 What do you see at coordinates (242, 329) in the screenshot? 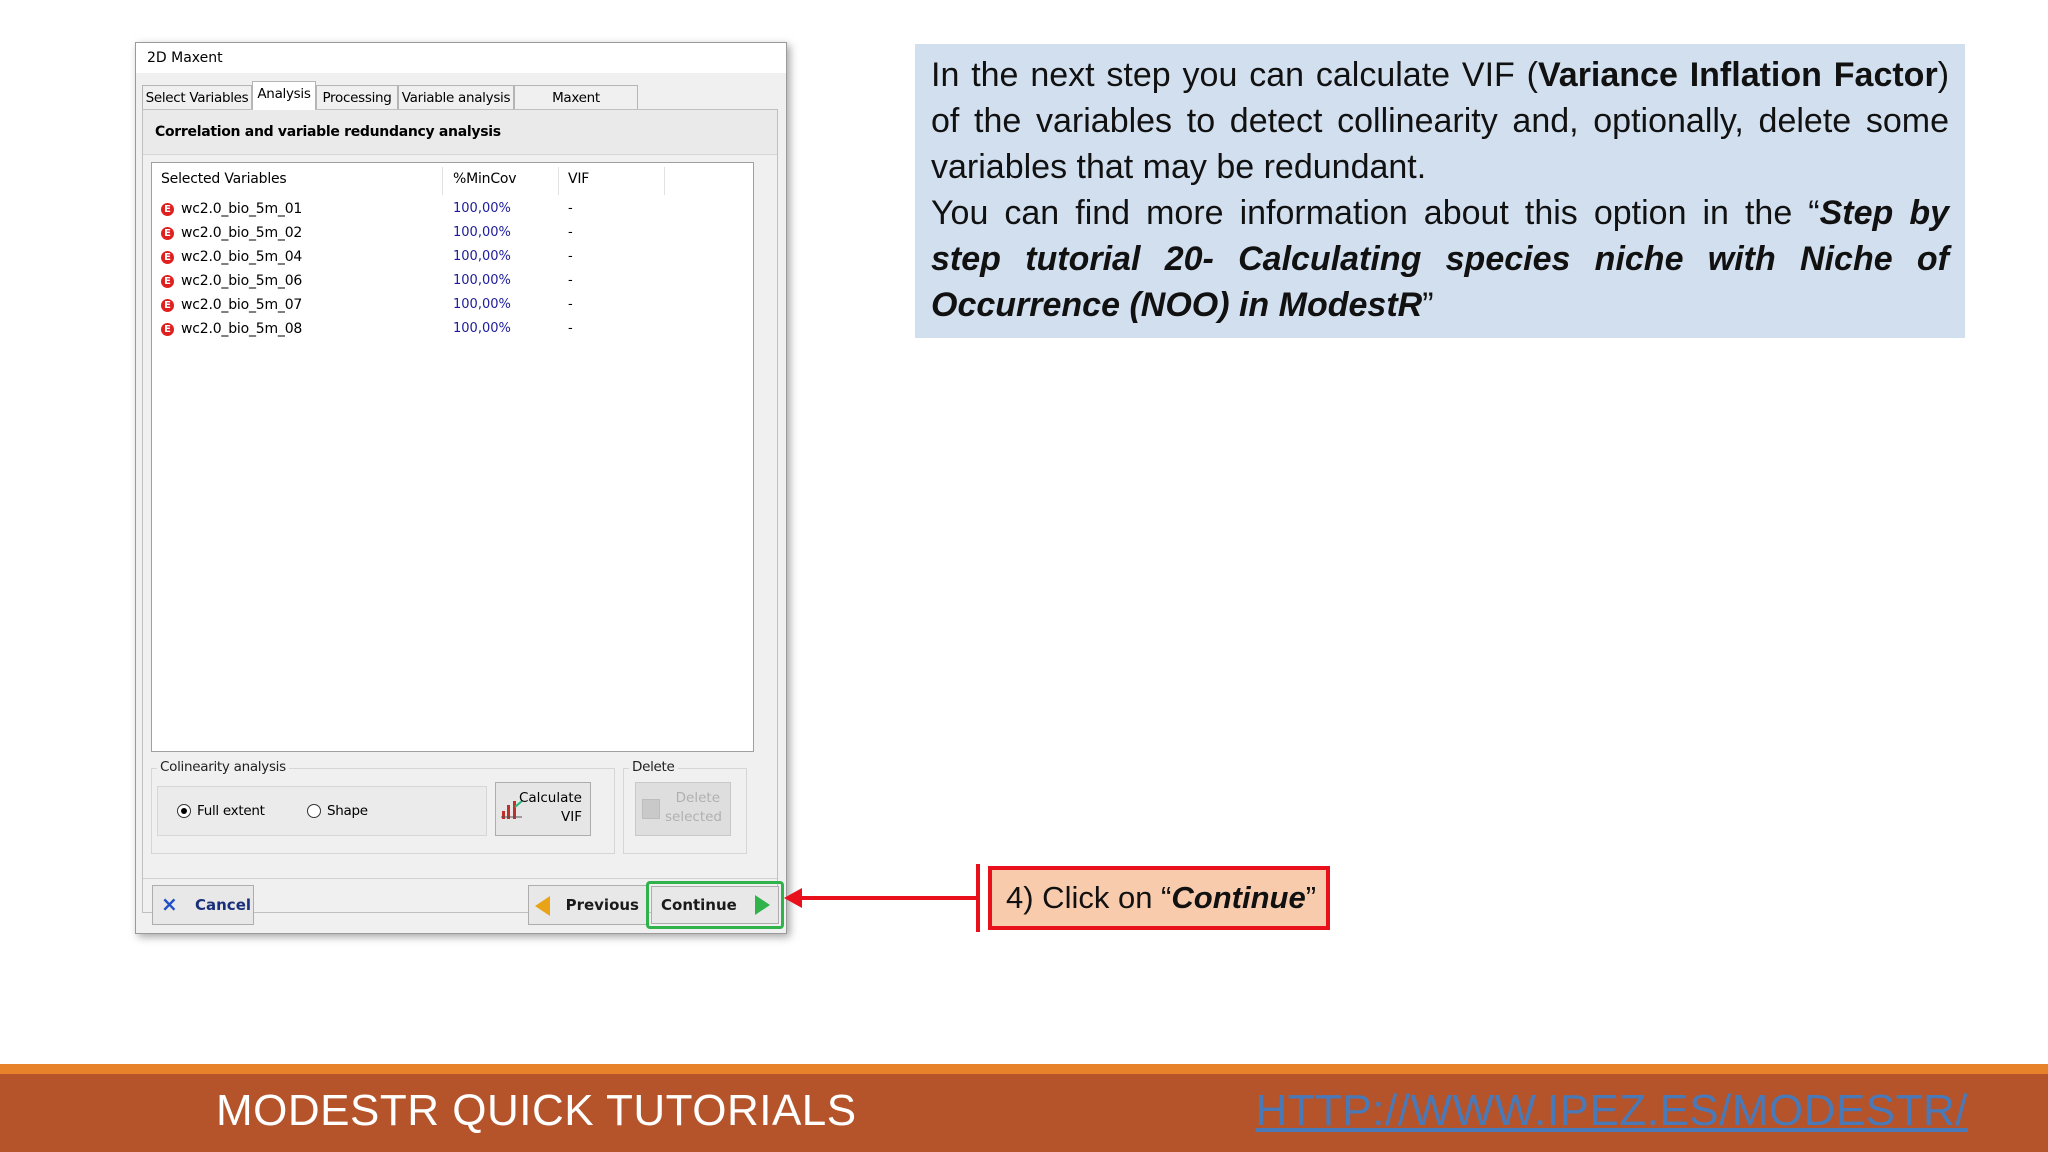
I see `variable-name: wc2.0_bio_5m_08` at bounding box center [242, 329].